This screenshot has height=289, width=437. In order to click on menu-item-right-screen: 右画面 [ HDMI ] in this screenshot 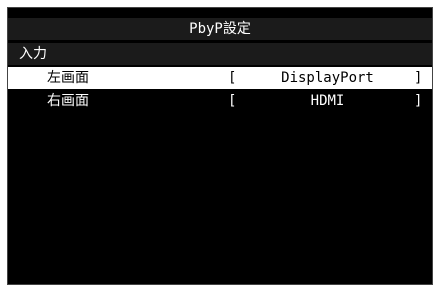, I will do `click(220, 101)`.